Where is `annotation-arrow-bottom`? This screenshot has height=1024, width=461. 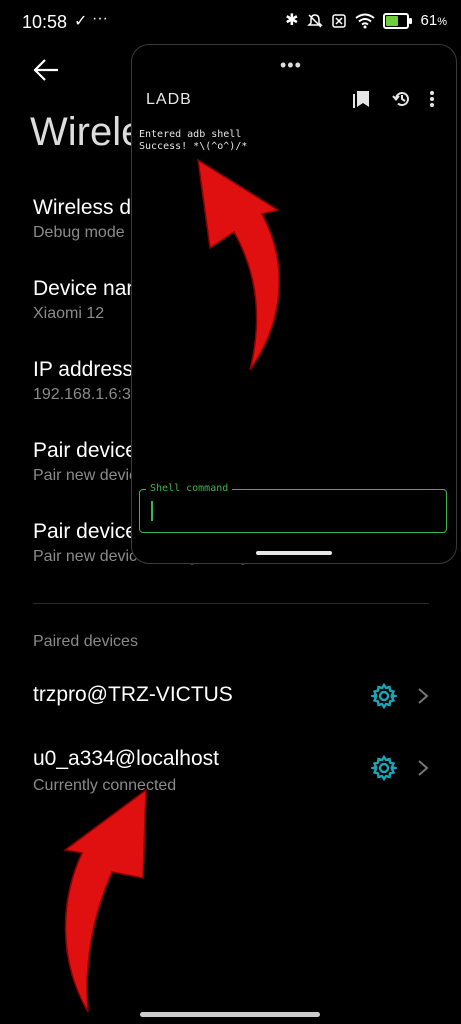 annotation-arrow-bottom is located at coordinates (105, 900).